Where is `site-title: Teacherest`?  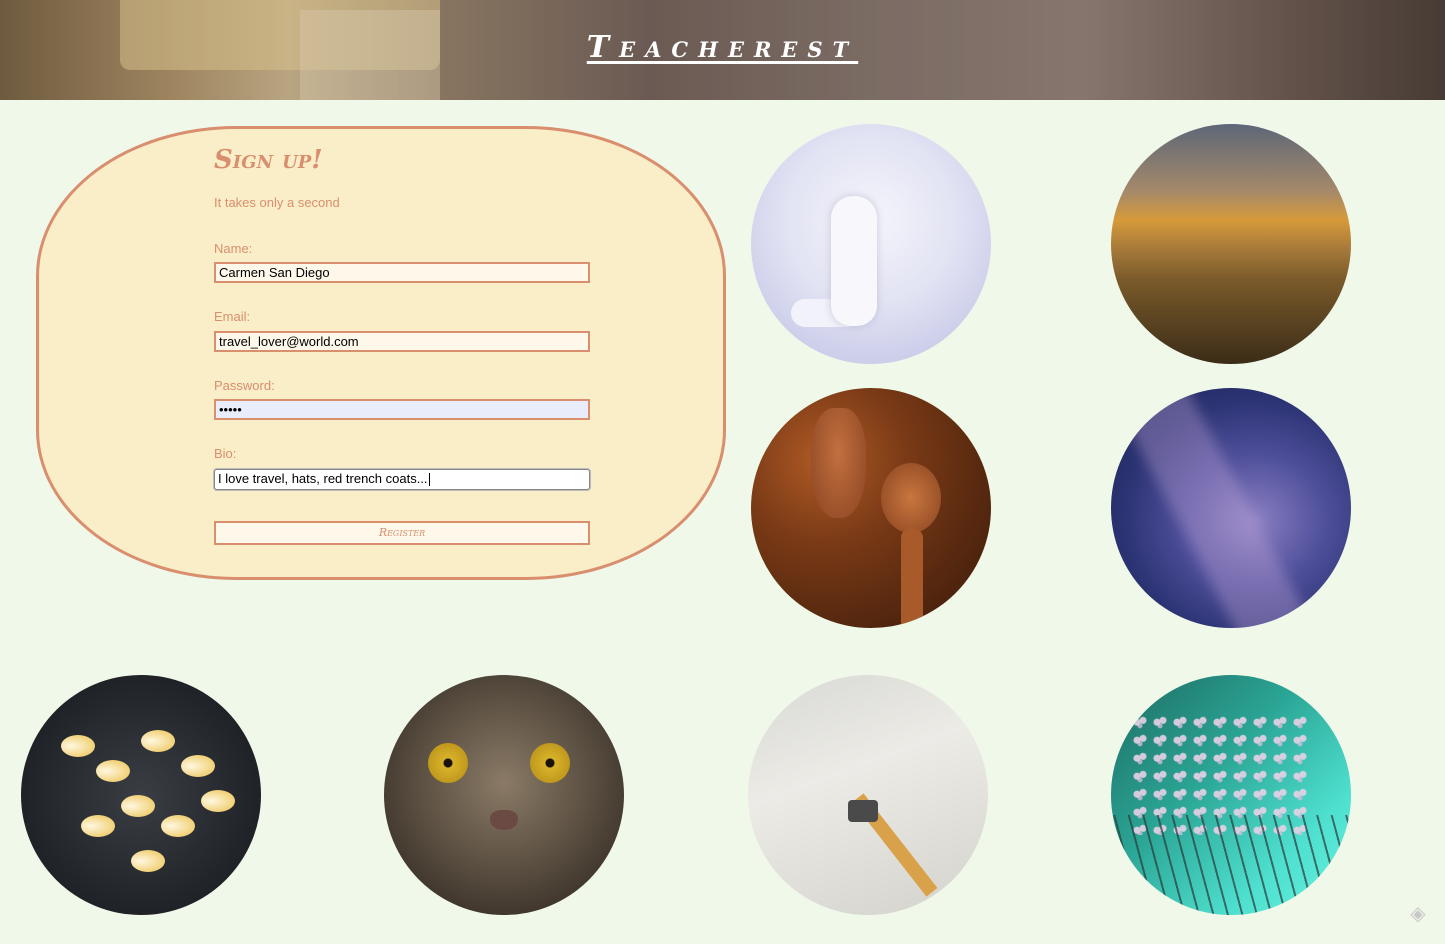 site-title: Teacherest is located at coordinates (722, 47).